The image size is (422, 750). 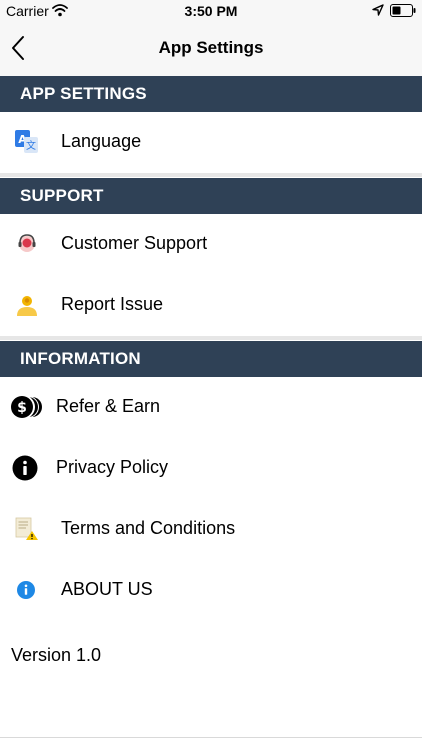 What do you see at coordinates (211, 468) in the screenshot?
I see `settings-row-privacy-policy: Privacy Policy` at bounding box center [211, 468].